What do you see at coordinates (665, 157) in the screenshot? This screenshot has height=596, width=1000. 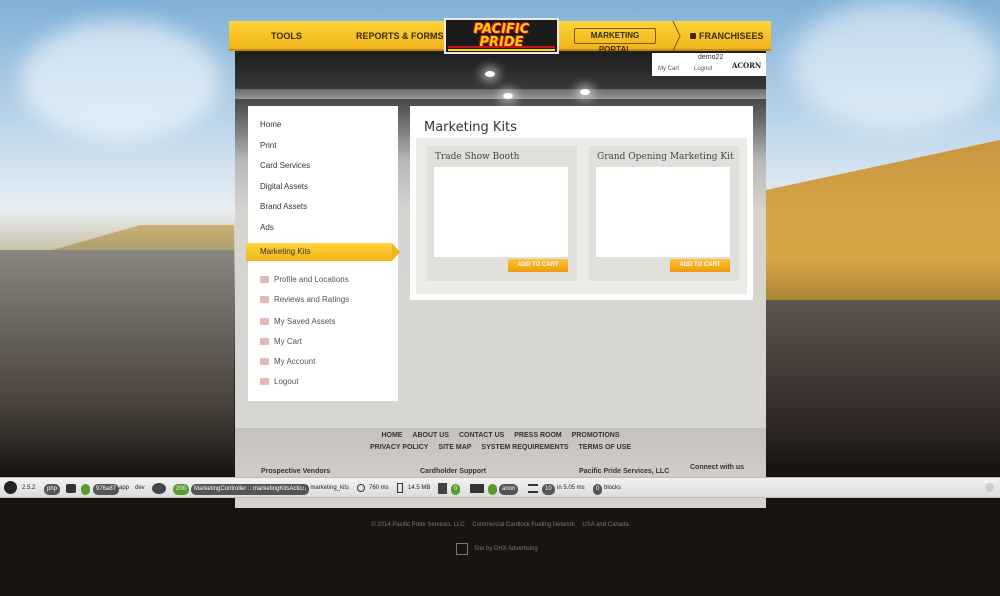 I see `kit-title: Grand Opening Marketing Kit` at bounding box center [665, 157].